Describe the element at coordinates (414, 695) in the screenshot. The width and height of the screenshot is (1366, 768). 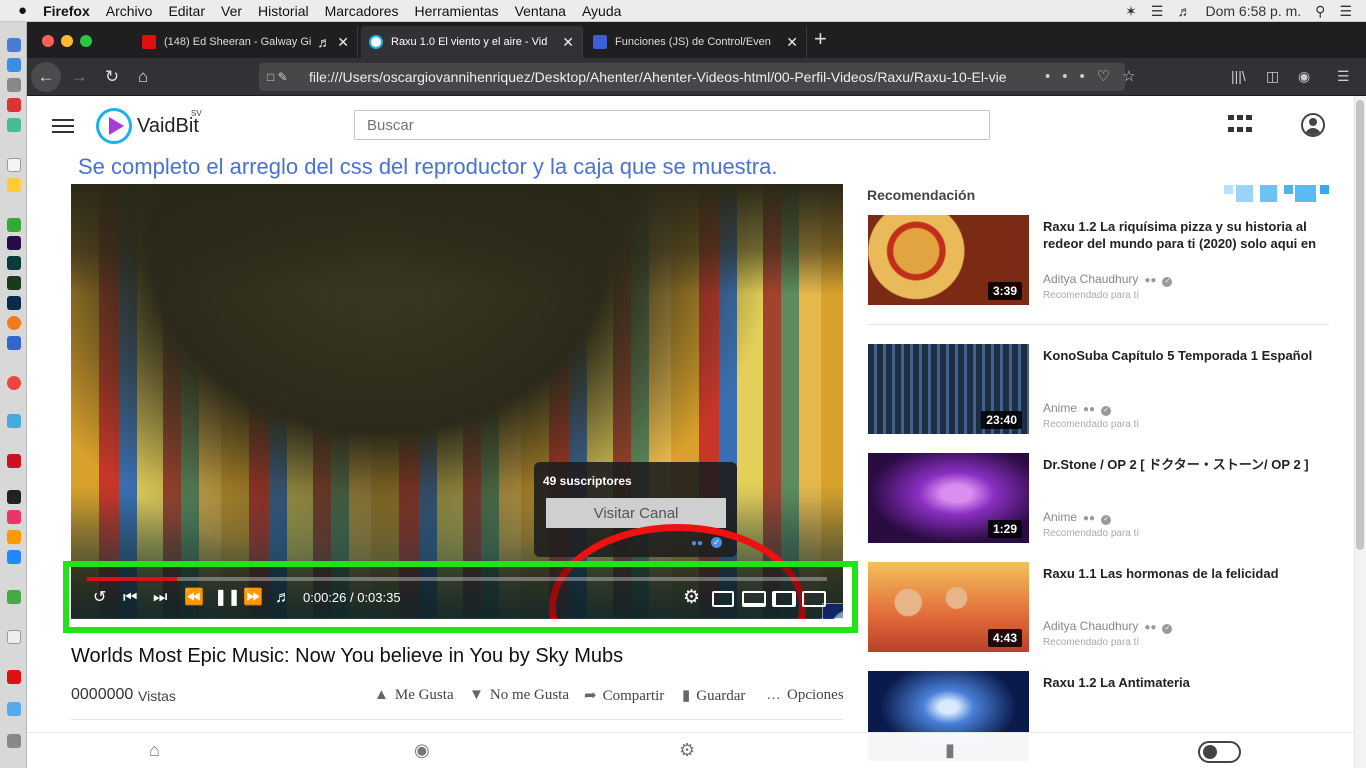
I see `like-button: ▲ Me Gusta` at that location.